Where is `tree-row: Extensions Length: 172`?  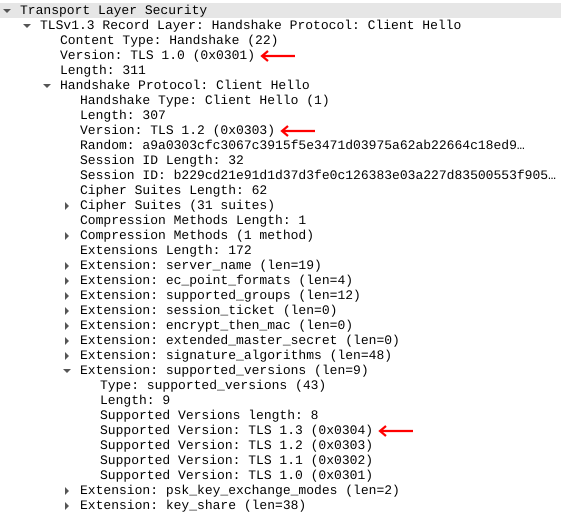
tree-row: Extensions Length: 172 is located at coordinates (280, 250).